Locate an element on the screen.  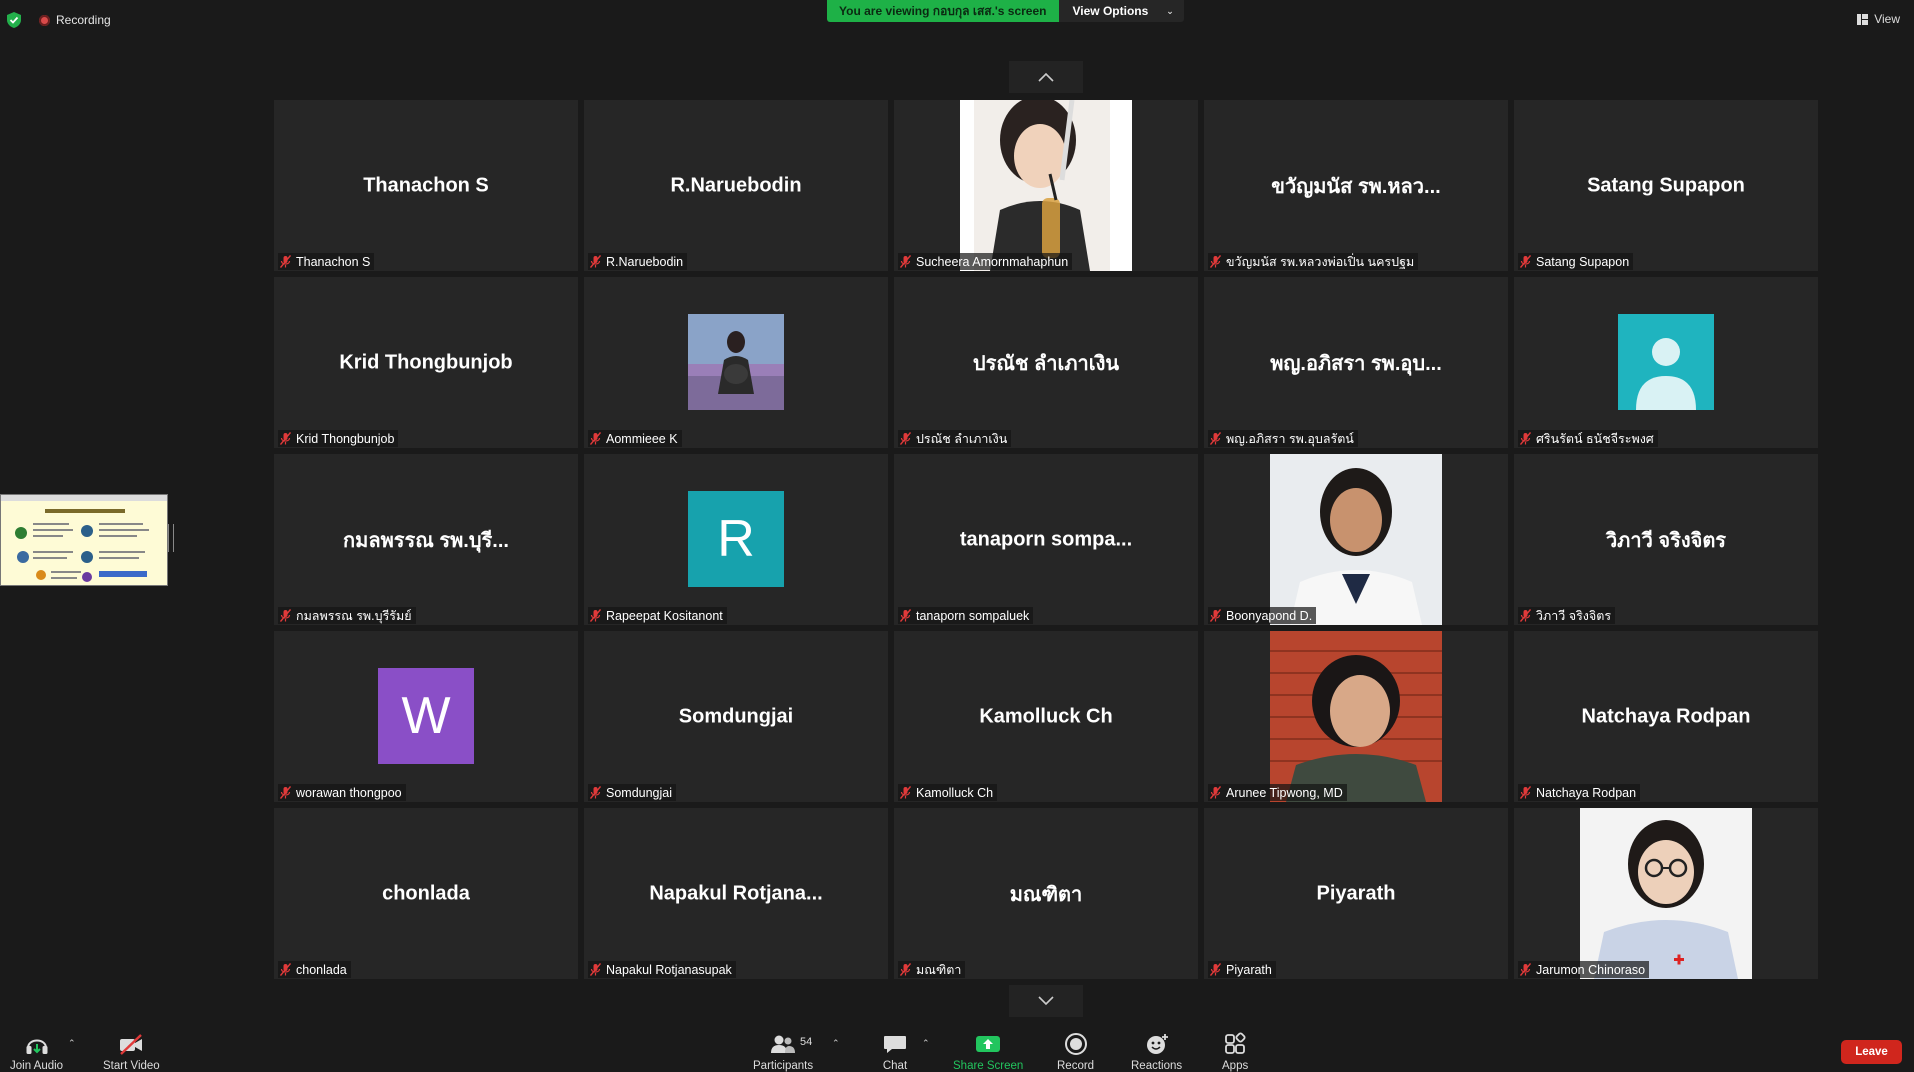
record-label: Record is located at coordinates (1076, 1066).